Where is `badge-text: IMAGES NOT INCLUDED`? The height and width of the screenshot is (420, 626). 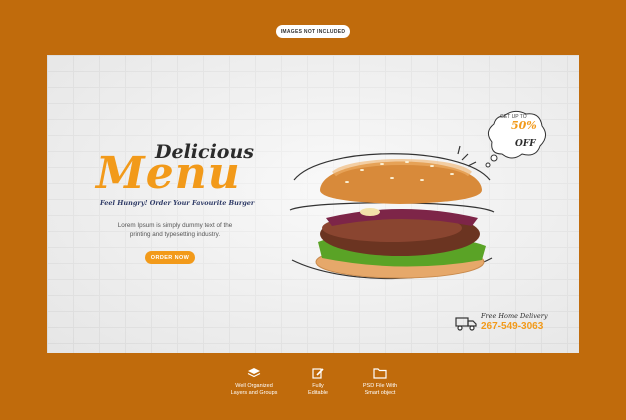
badge-text: IMAGES NOT INCLUDED is located at coordinates (313, 31).